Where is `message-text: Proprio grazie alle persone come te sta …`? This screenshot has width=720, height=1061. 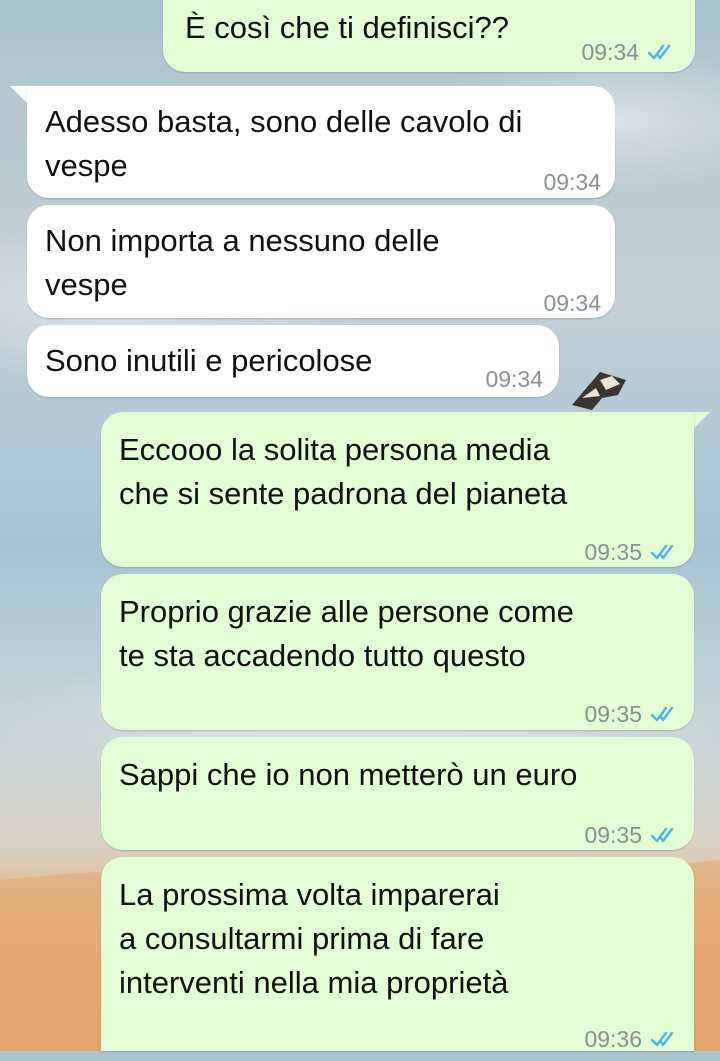 message-text: Proprio grazie alle persone come te sta … is located at coordinates (346, 633).